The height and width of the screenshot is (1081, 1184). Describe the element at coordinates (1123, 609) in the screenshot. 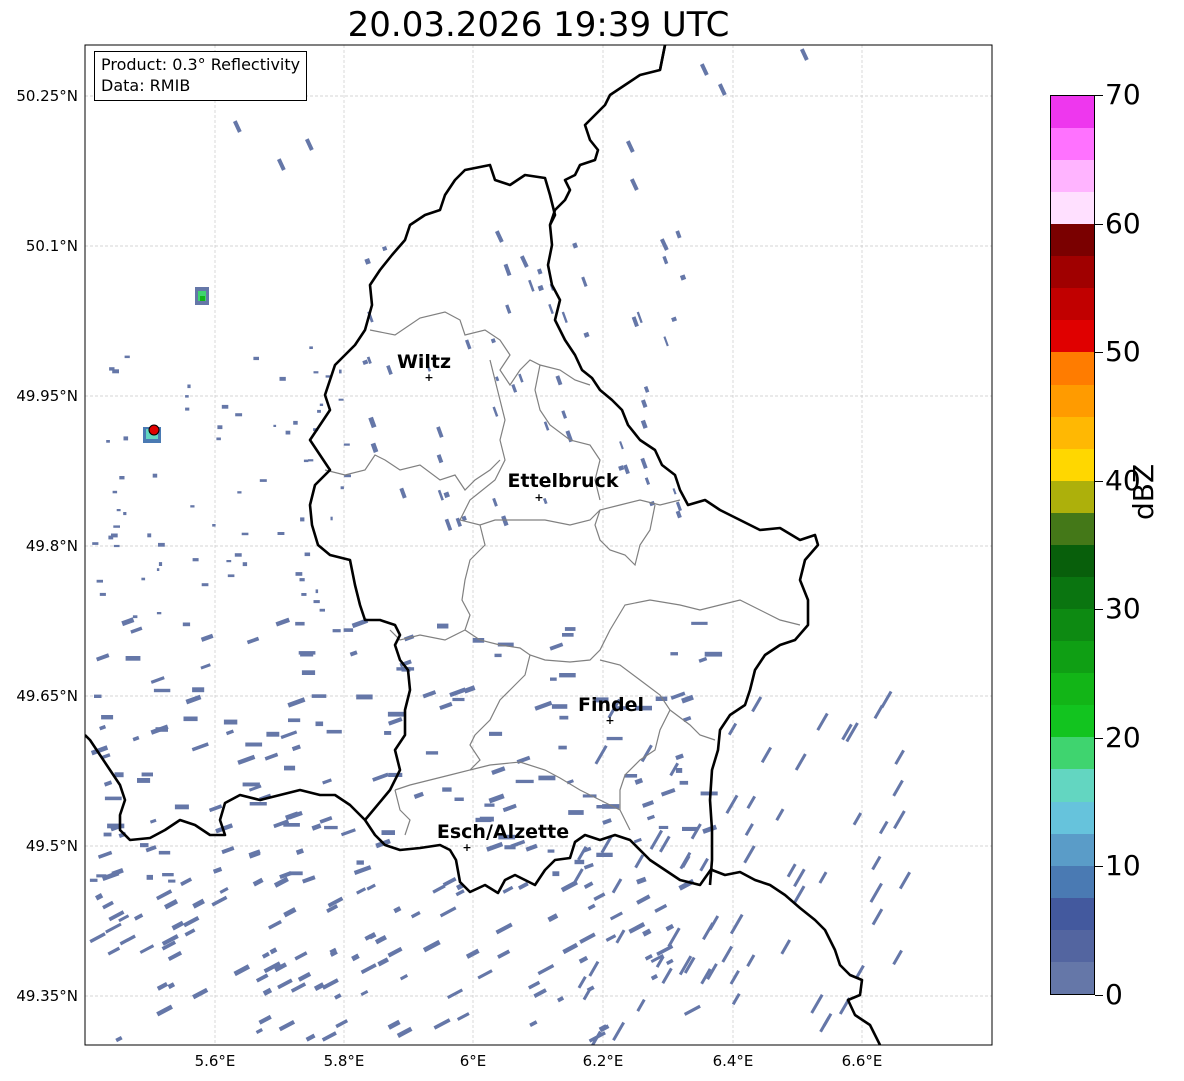

I see `colorbar-tick-label: 30` at that location.